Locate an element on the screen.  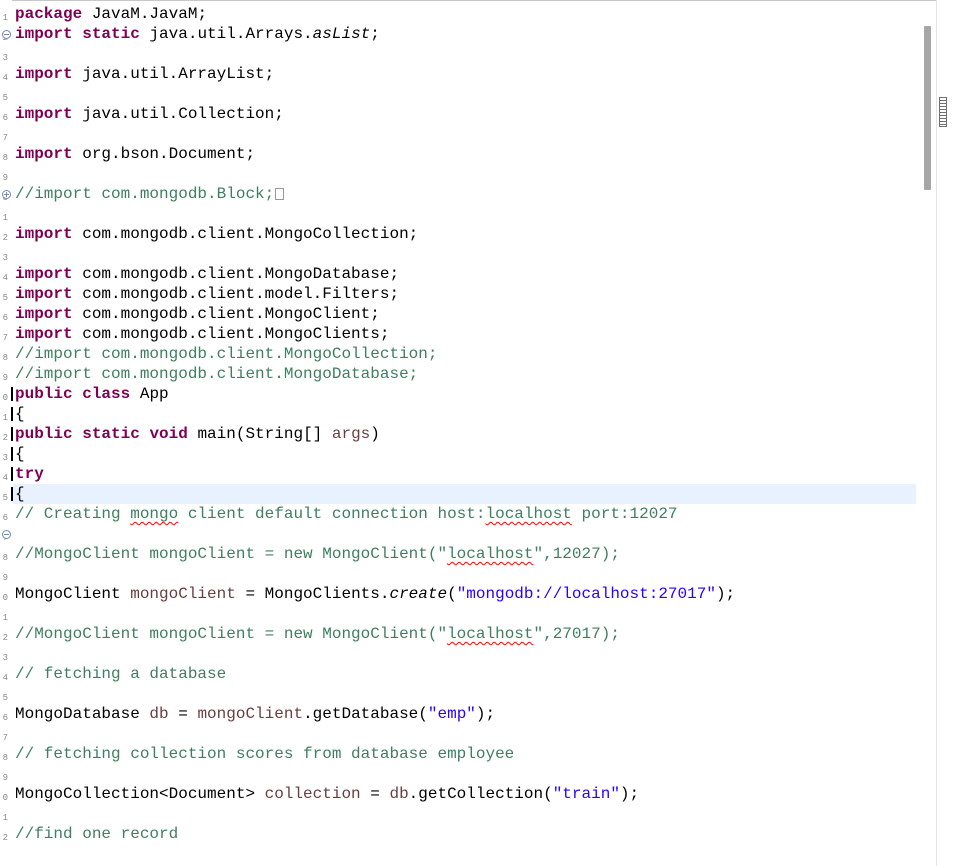
code-token: java.util.ArrayList; is located at coordinates (173, 74).